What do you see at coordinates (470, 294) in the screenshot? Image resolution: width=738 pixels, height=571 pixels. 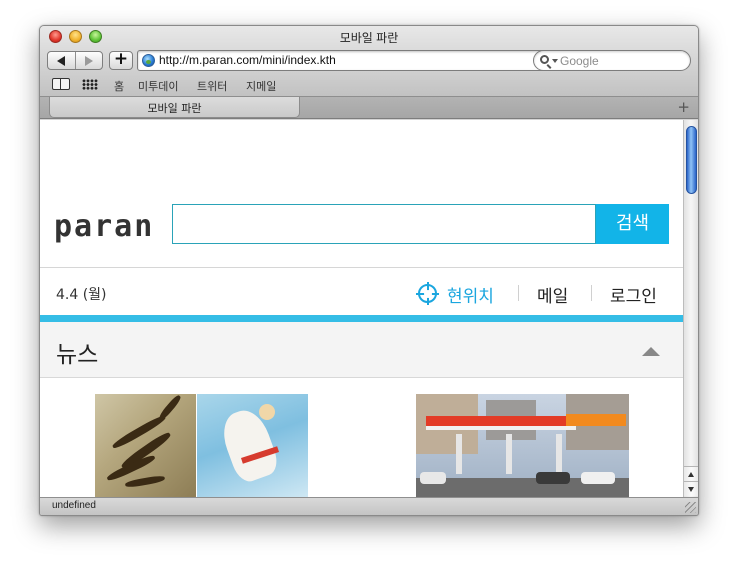 I see `current-location-link: 현위치` at bounding box center [470, 294].